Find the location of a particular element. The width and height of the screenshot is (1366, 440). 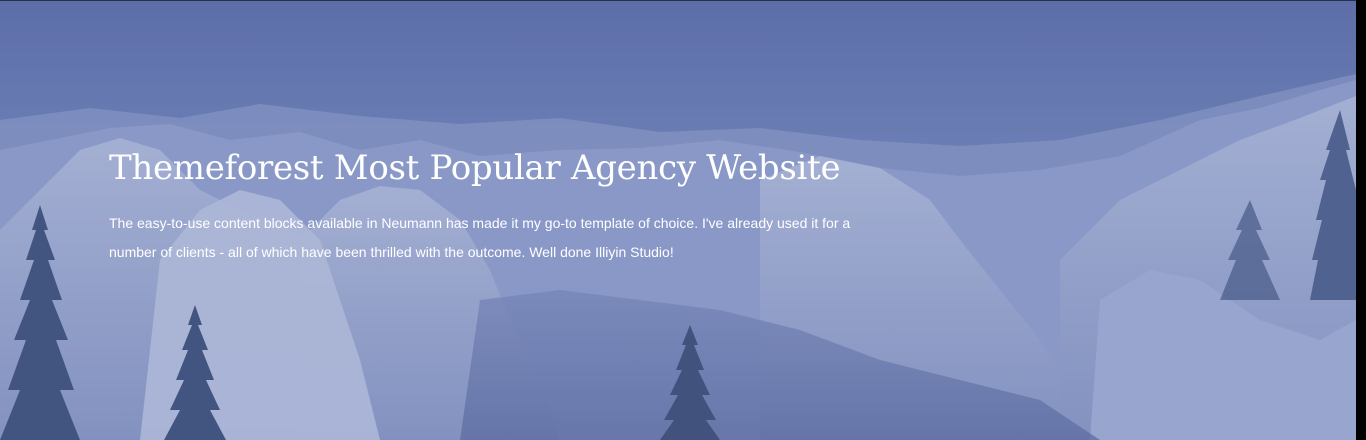

page-right-edge is located at coordinates (1361, 220).